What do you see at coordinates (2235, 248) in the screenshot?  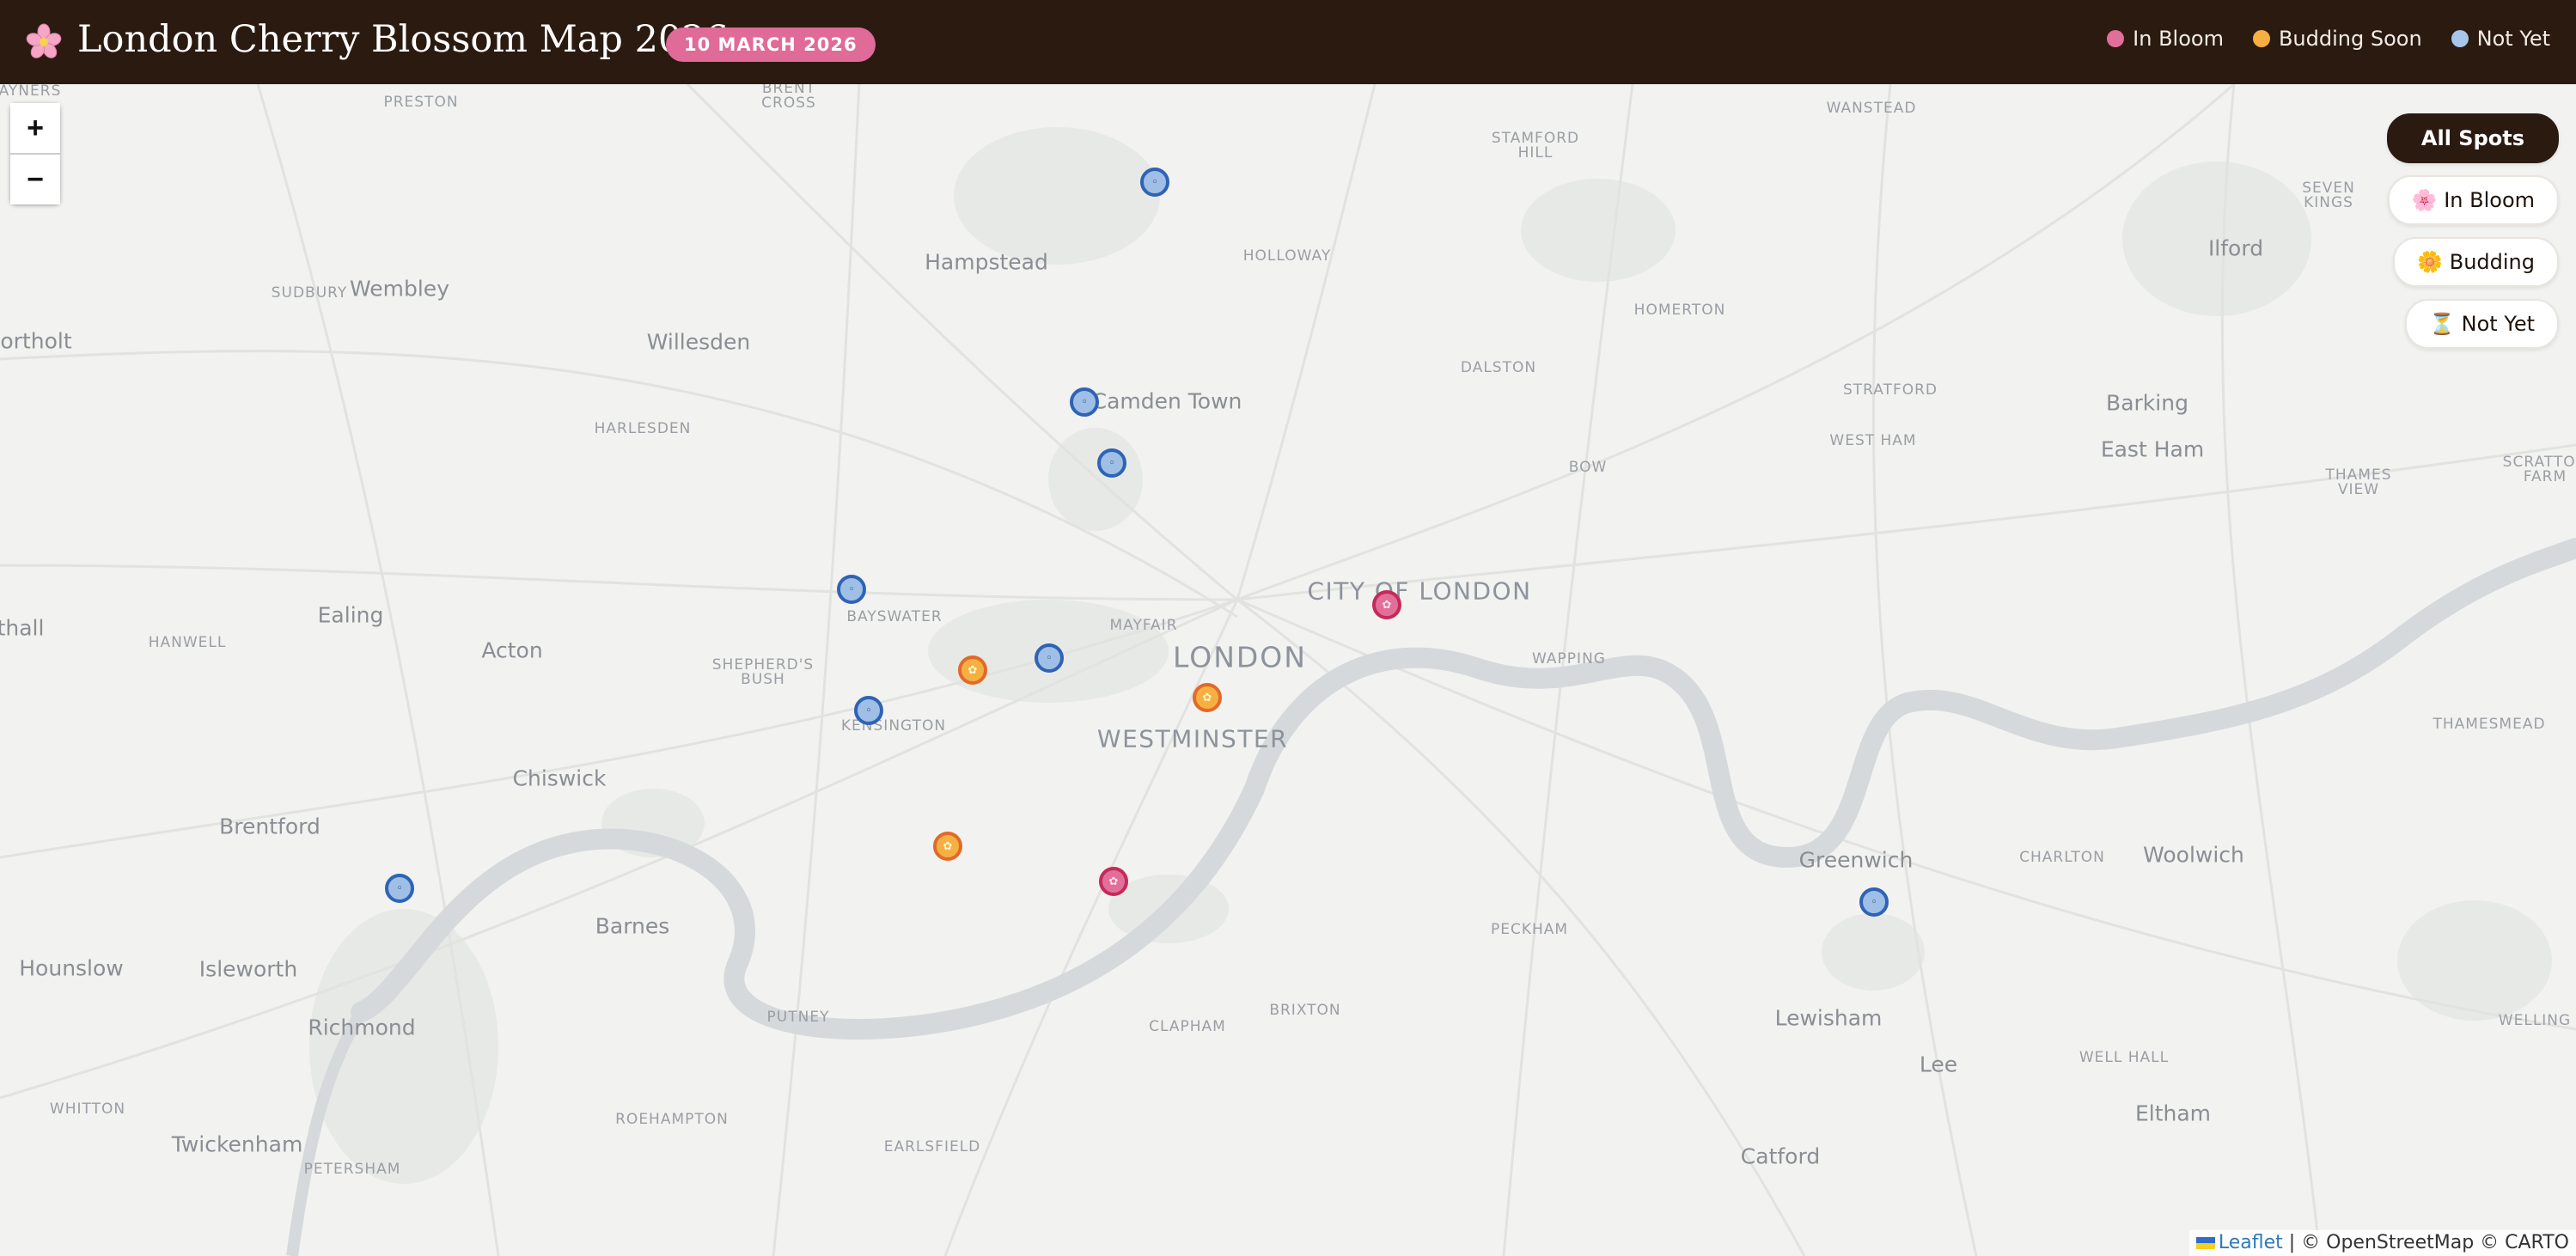 I see `place-label: Ilford` at bounding box center [2235, 248].